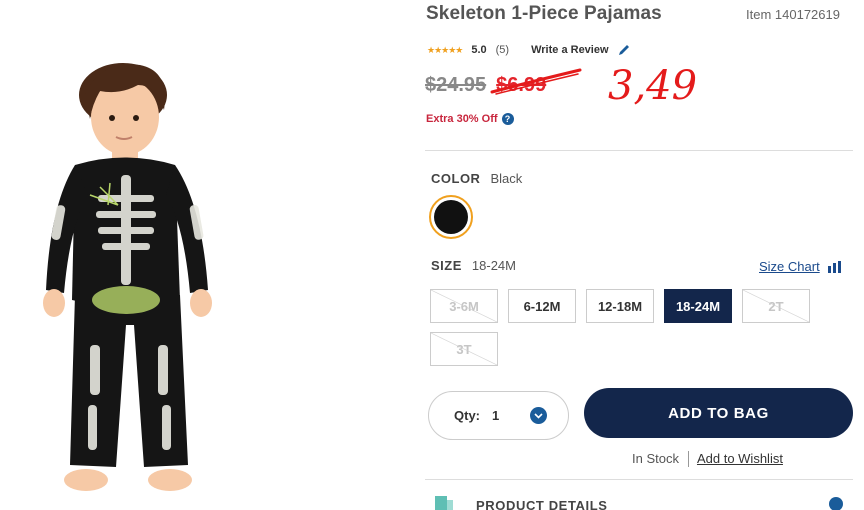 Image resolution: width=864 pixels, height=510 pixels. I want to click on original-price: $24.95, so click(456, 84).